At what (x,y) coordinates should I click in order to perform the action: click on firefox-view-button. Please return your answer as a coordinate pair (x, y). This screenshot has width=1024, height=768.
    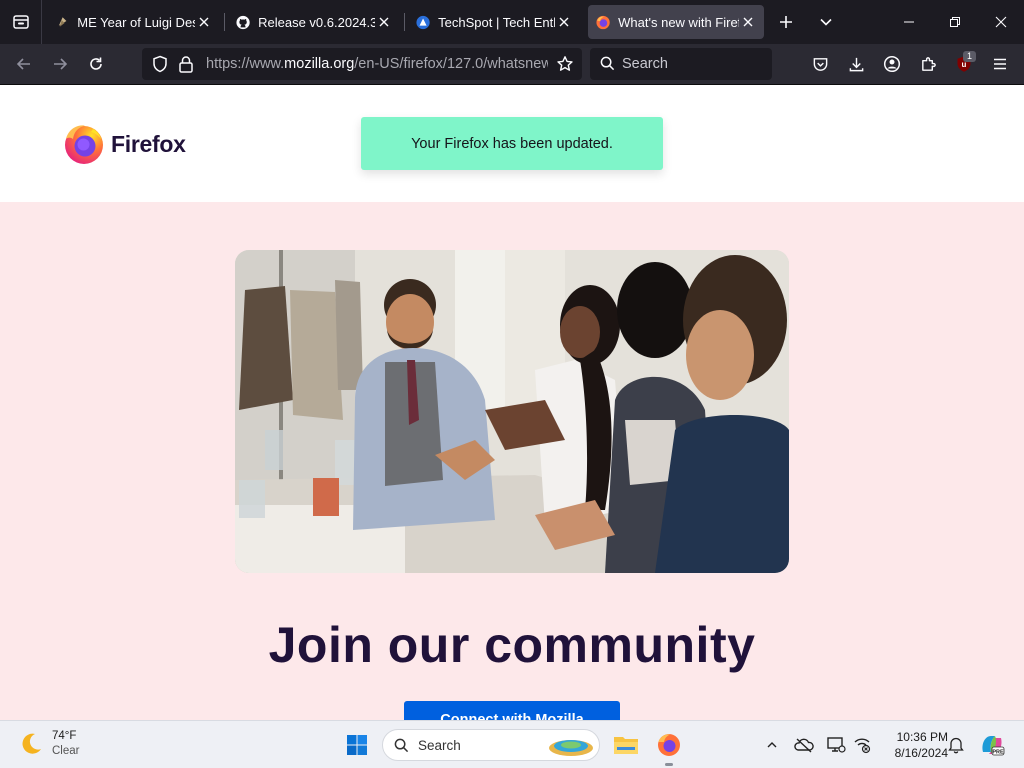
    Looking at the image, I should click on (21, 22).